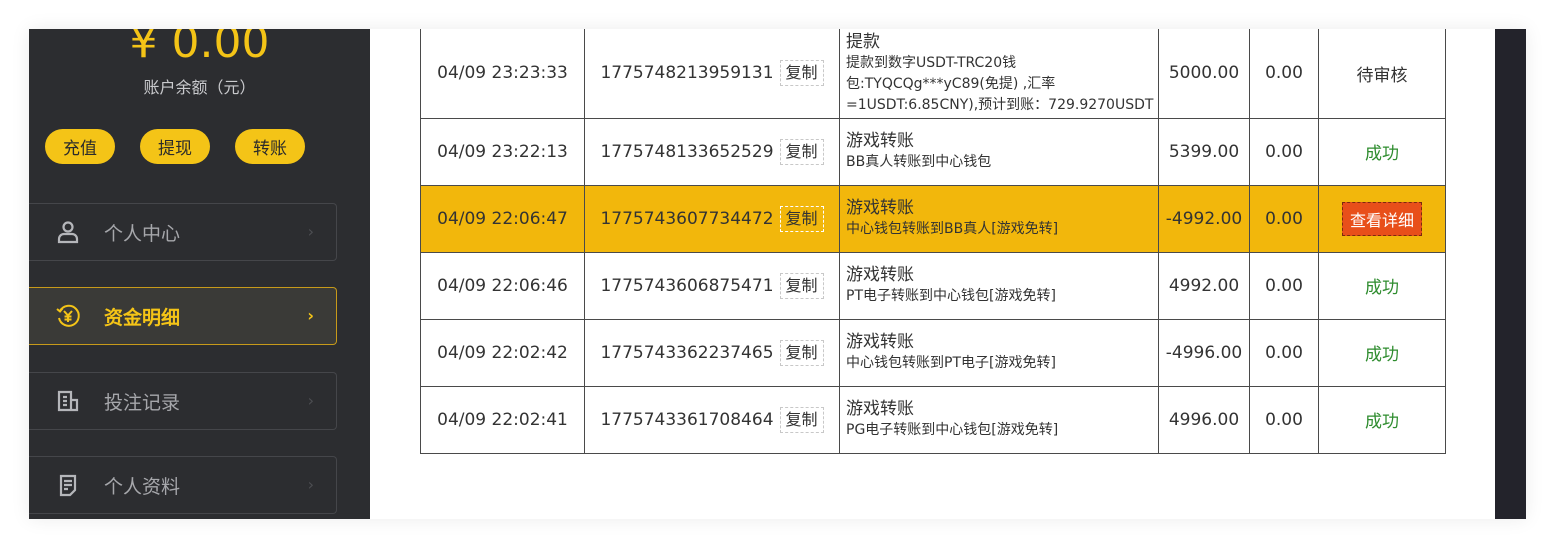 This screenshot has width=1555, height=548. I want to click on description-cell: 游戏转账 BB真人转账到中心钱包, so click(999, 151).